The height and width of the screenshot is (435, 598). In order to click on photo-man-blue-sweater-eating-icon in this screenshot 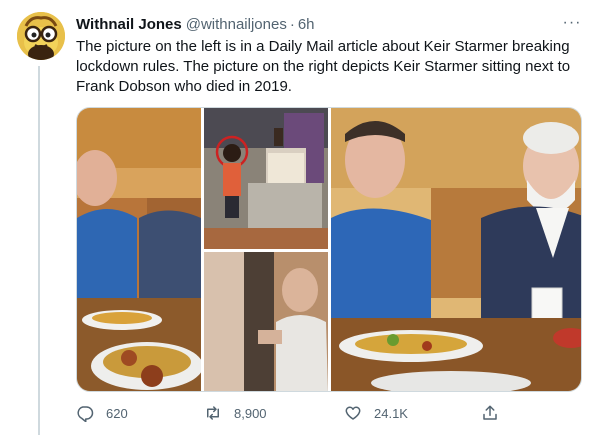, I will do `click(139, 249)`.